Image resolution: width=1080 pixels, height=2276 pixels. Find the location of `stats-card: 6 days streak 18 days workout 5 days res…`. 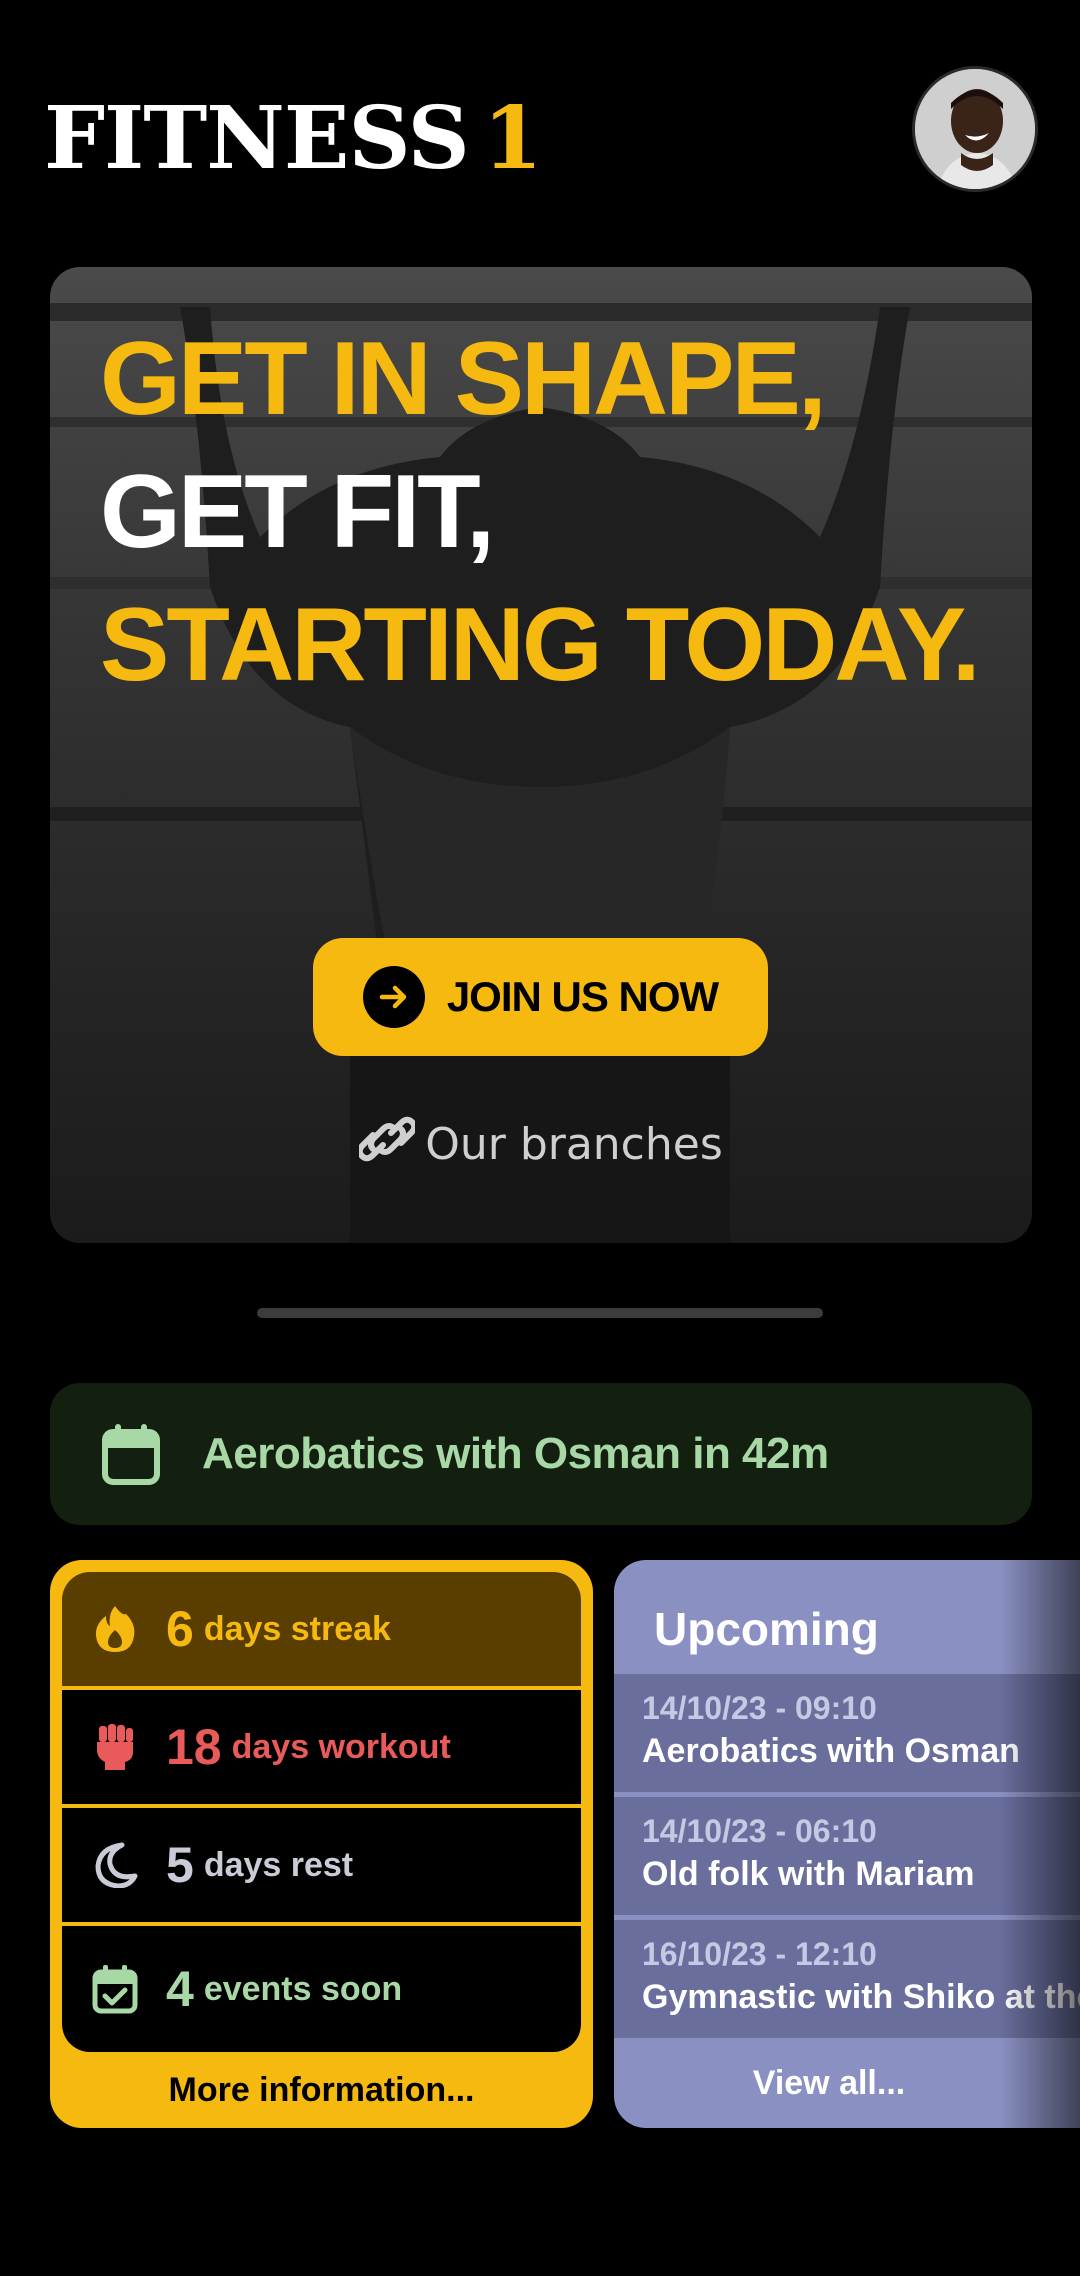

stats-card: 6 days streak 18 days workout 5 days res… is located at coordinates (321, 1844).